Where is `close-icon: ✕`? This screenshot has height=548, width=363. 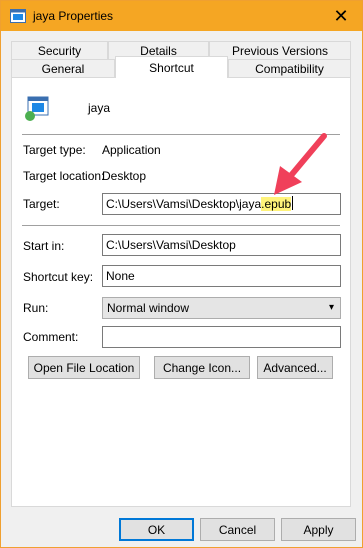
close-icon: ✕ is located at coordinates (341, 15).